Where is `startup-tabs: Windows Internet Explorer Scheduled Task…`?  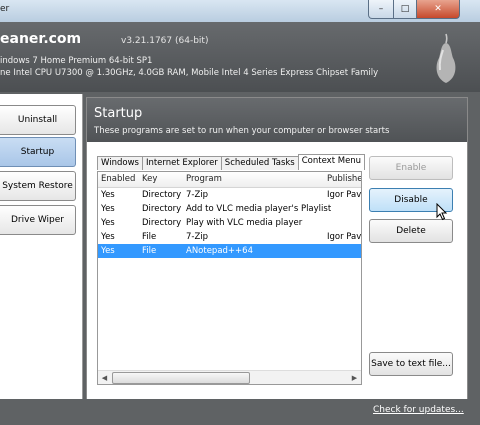 startup-tabs: Windows Internet Explorer Scheduled Task… is located at coordinates (231, 162).